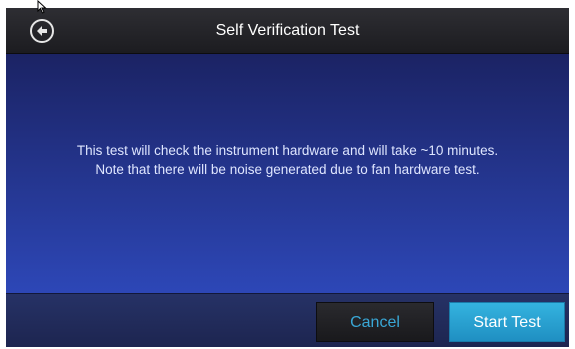 This screenshot has height=349, width=575. Describe the element at coordinates (375, 322) in the screenshot. I see `cancel-button: Cancel` at that location.